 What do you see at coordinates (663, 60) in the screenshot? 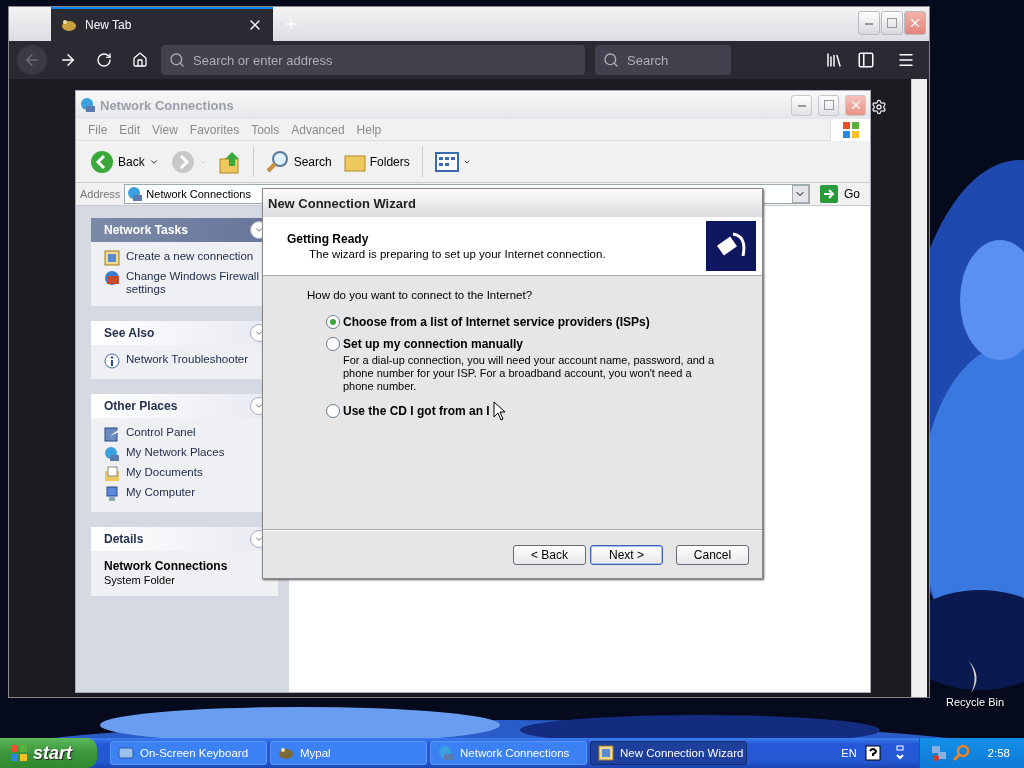
I see `search-field: Search` at bounding box center [663, 60].